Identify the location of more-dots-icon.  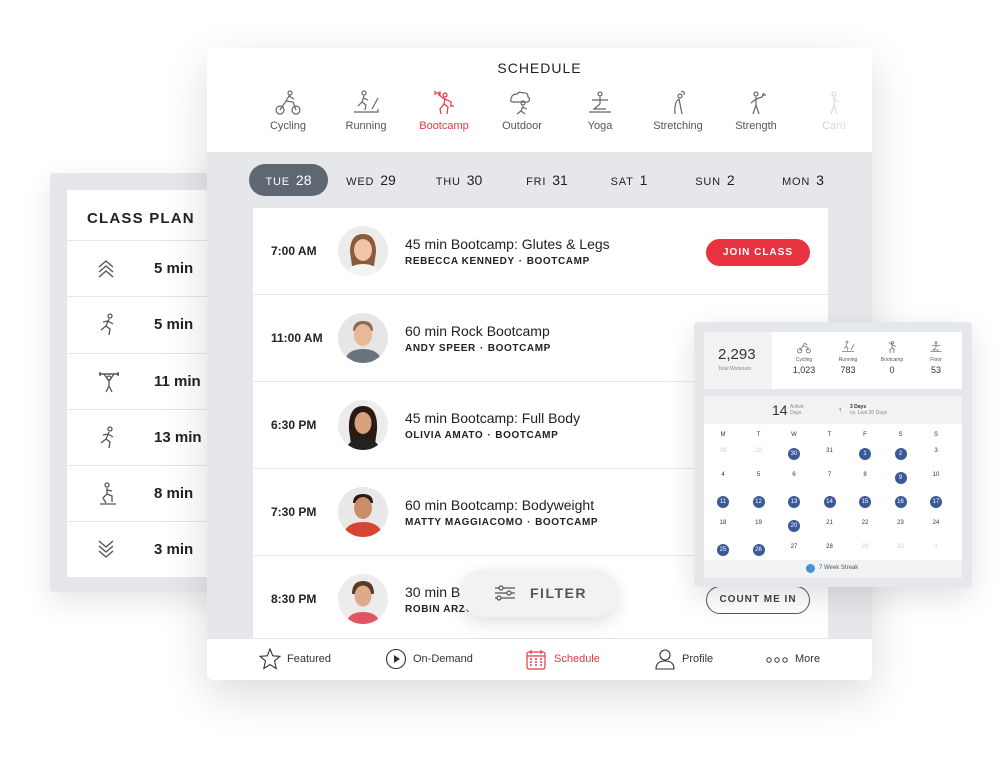
(777, 660).